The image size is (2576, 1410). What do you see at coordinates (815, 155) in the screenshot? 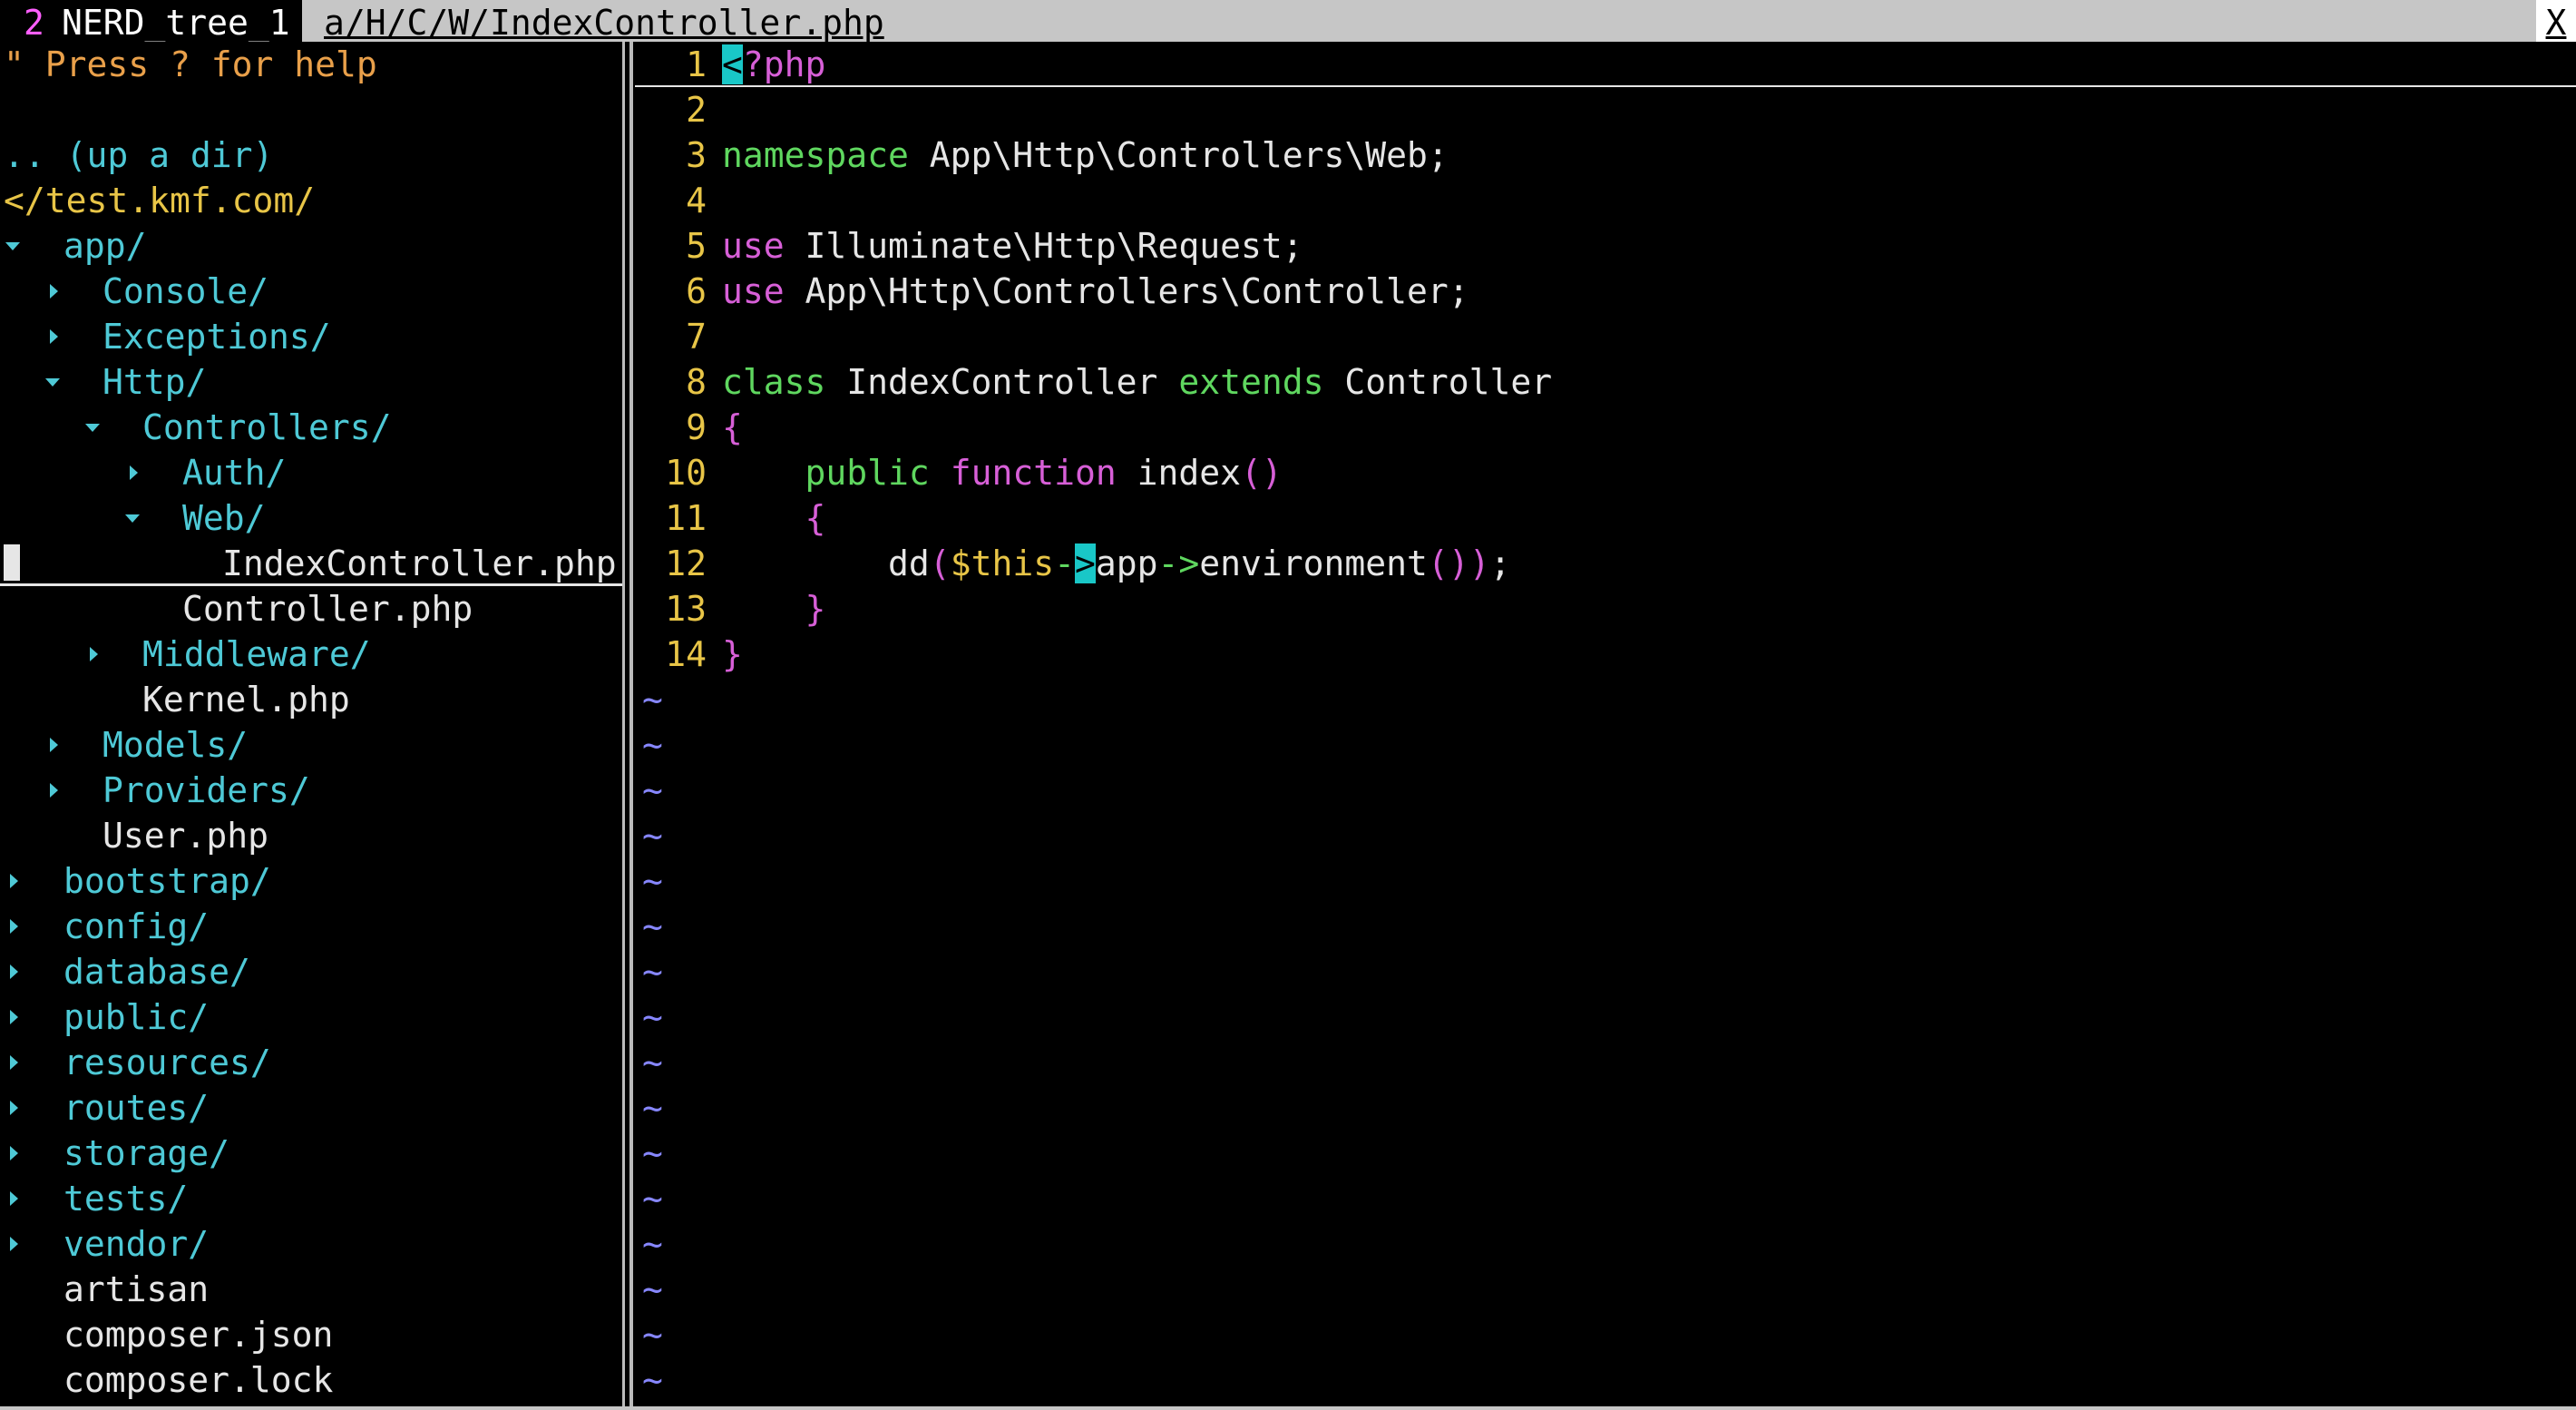
I see `keyword: namespace` at bounding box center [815, 155].